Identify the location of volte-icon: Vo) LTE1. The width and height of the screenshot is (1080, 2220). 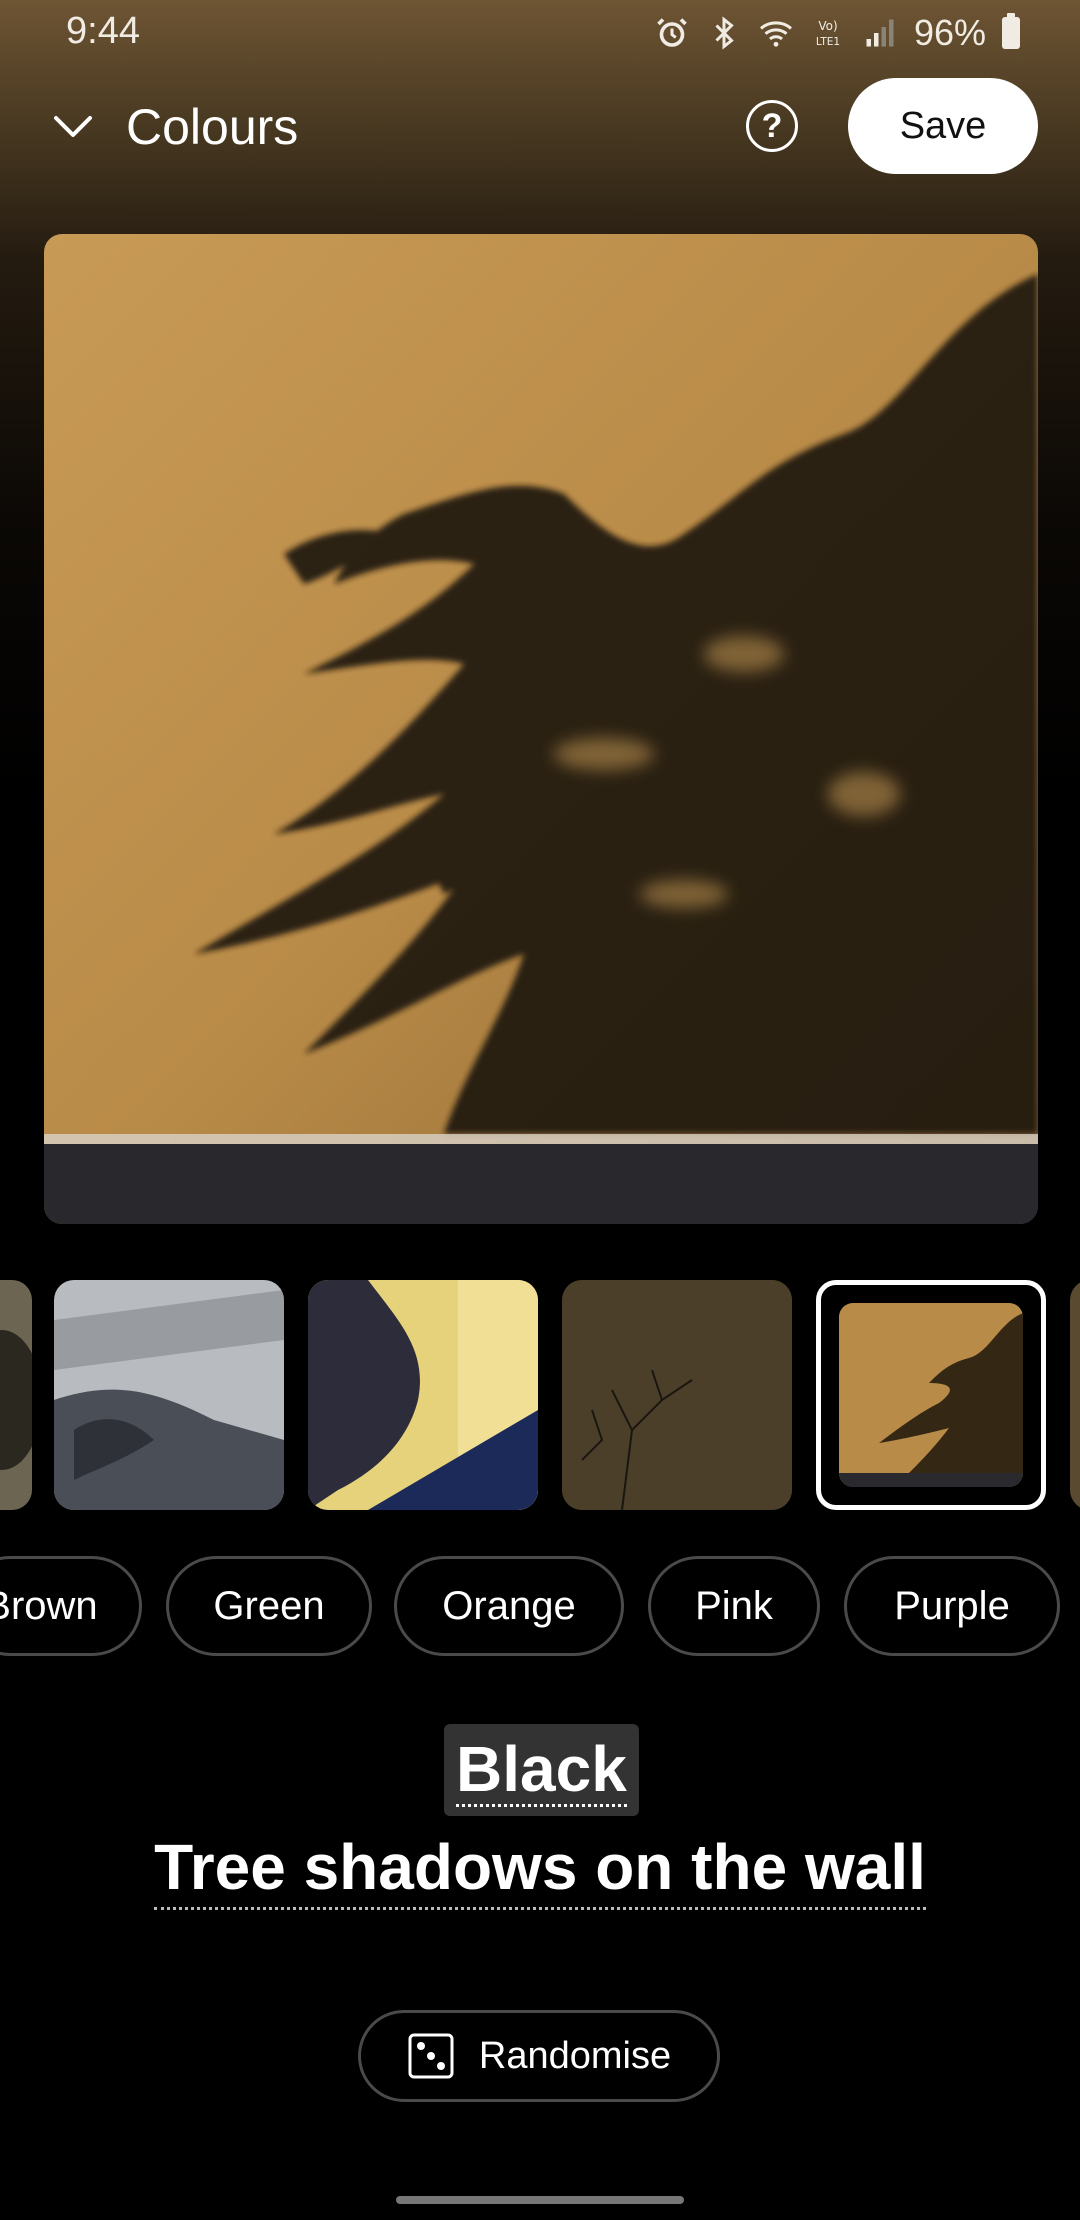
(828, 33).